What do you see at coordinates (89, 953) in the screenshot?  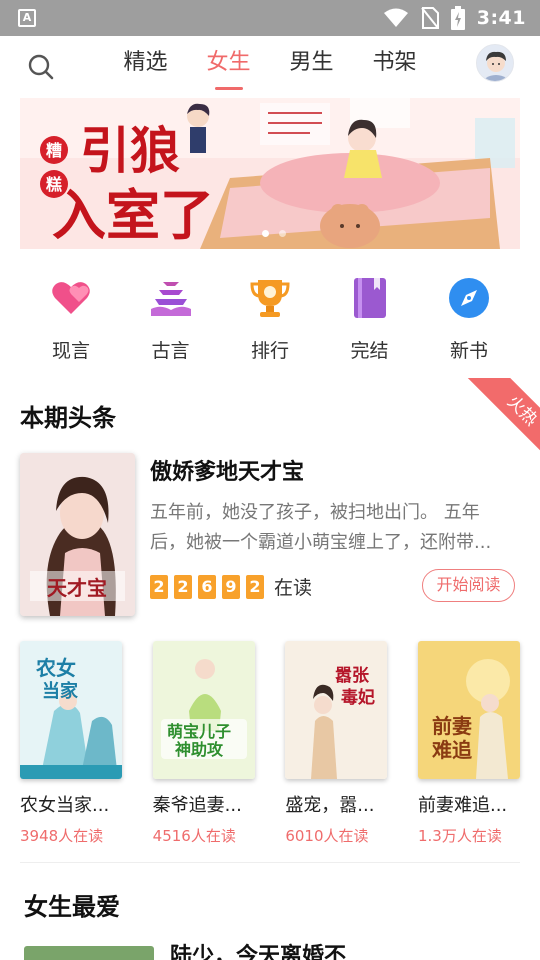 I see `favorite-book-cover` at bounding box center [89, 953].